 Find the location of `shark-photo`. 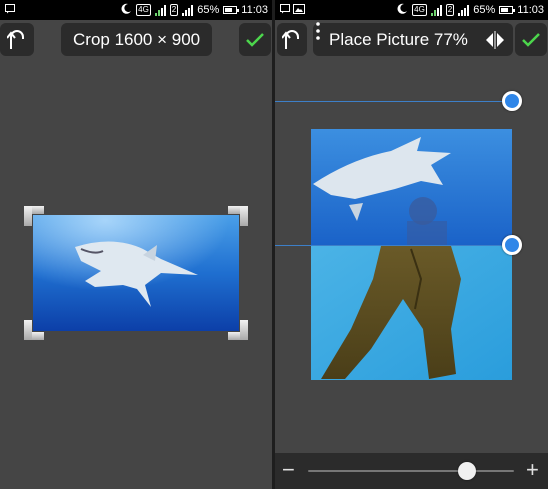

shark-photo is located at coordinates (136, 273).